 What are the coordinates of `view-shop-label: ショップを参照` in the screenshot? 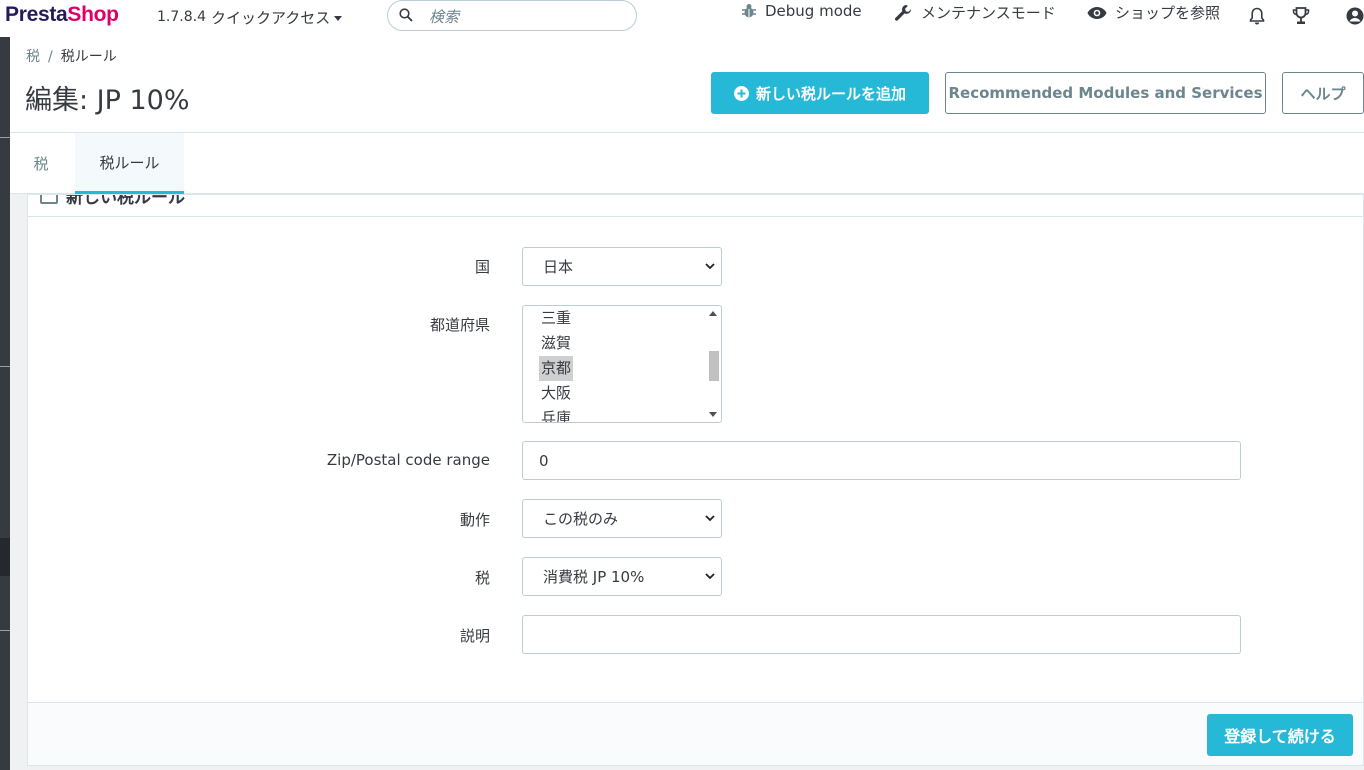 It's located at (1168, 13).